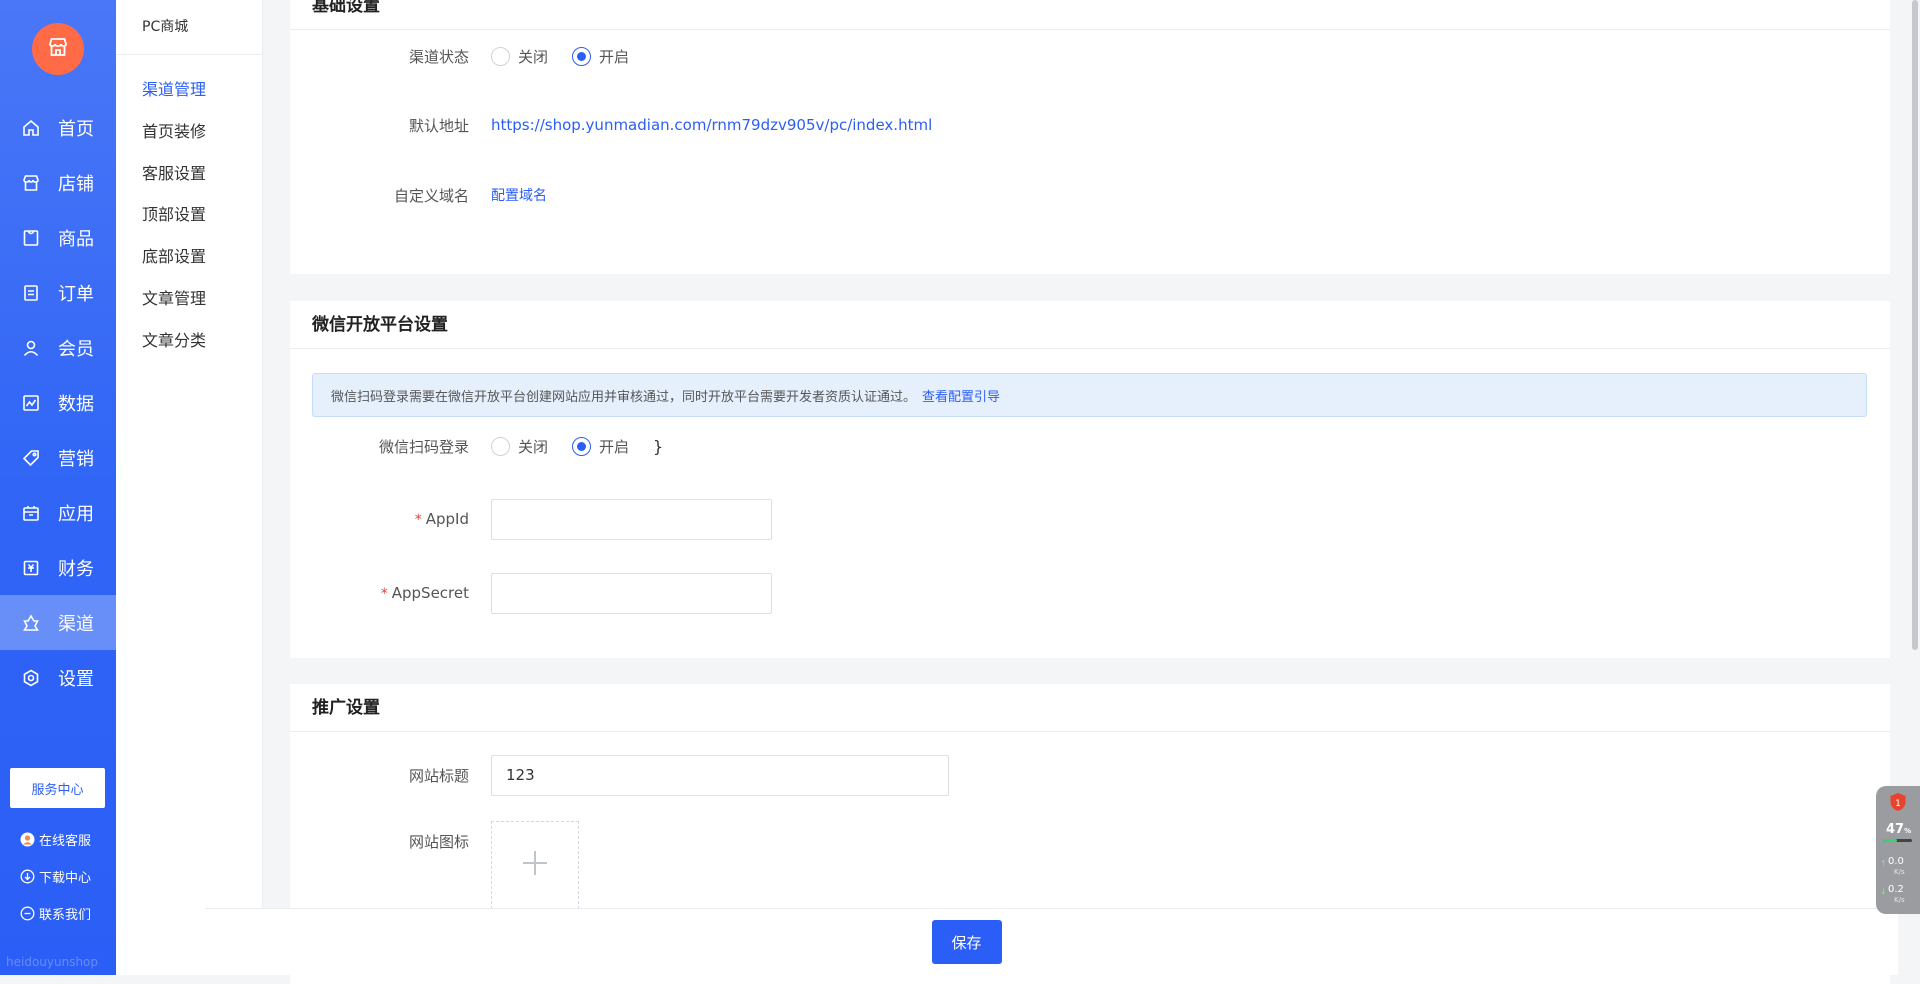  Describe the element at coordinates (31, 183) in the screenshot. I see `store-icon` at that location.